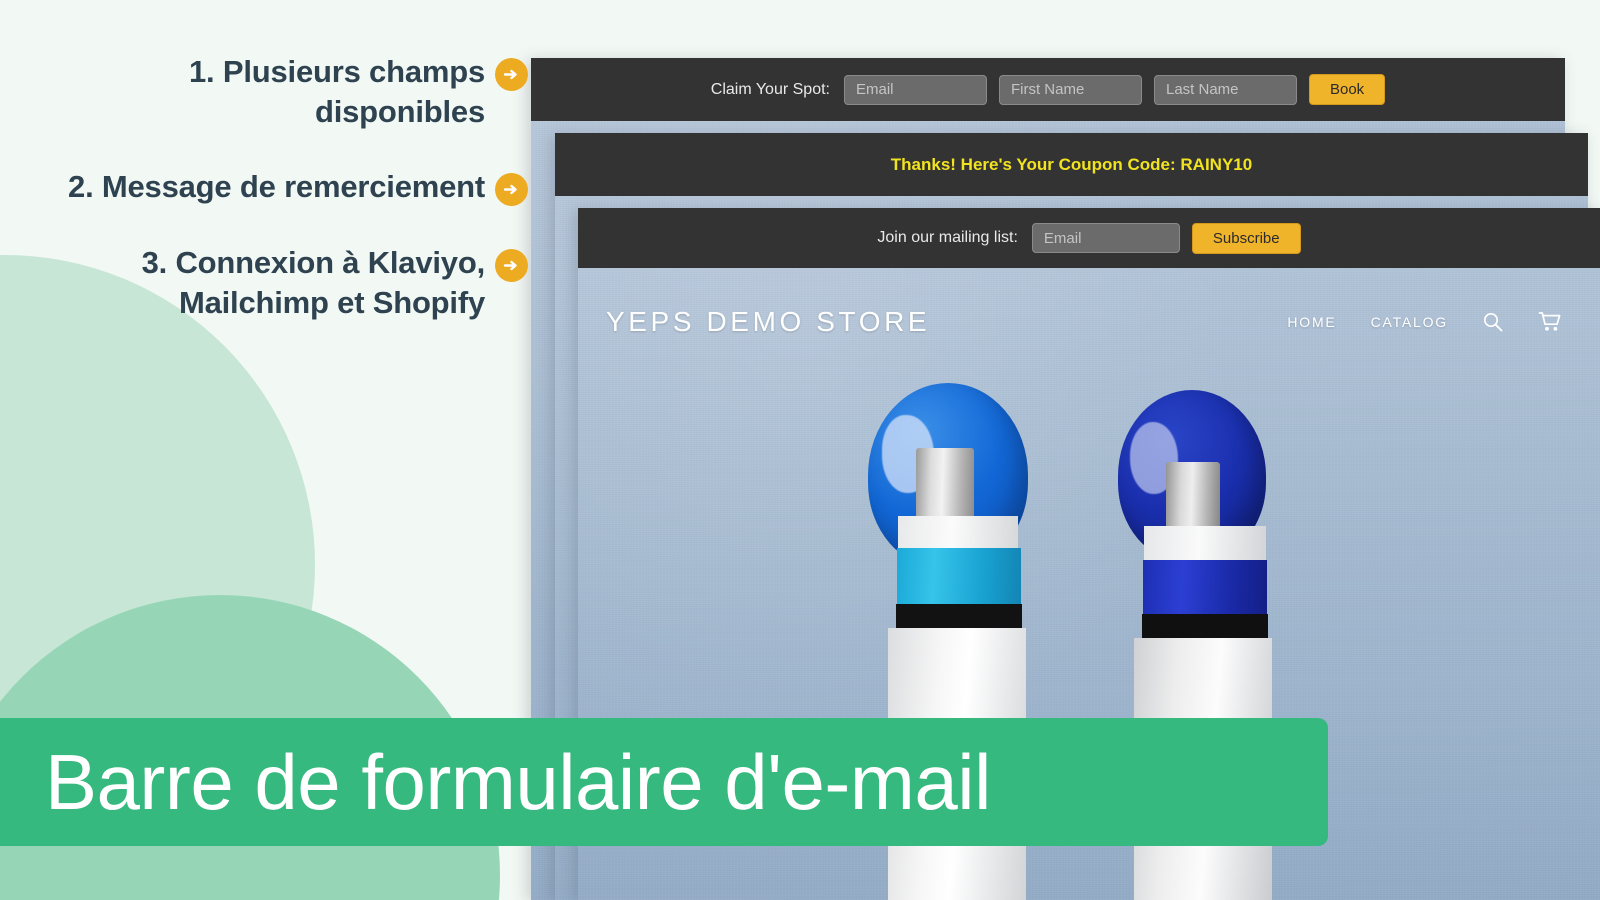 The image size is (1600, 900). Describe the element at coordinates (276, 187) in the screenshot. I see `feature-label-2: 2. Message de remerciement` at that location.